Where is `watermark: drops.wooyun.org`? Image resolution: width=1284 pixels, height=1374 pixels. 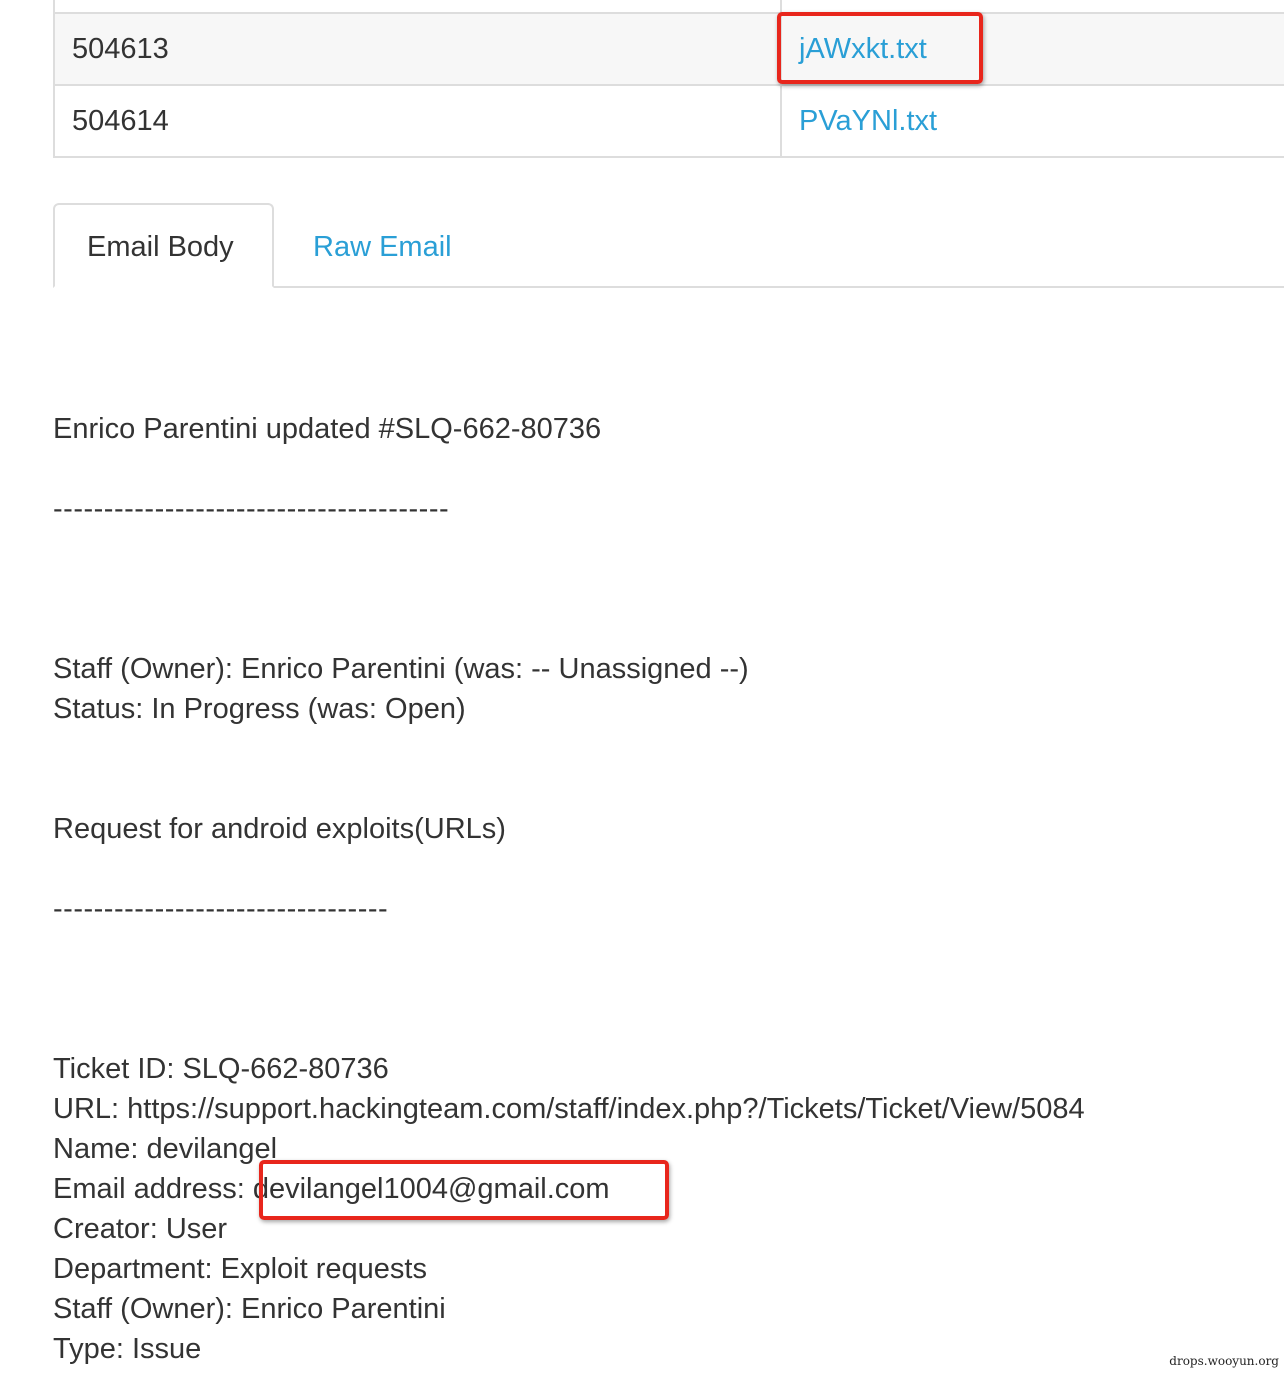
watermark: drops.wooyun.org is located at coordinates (1224, 1361).